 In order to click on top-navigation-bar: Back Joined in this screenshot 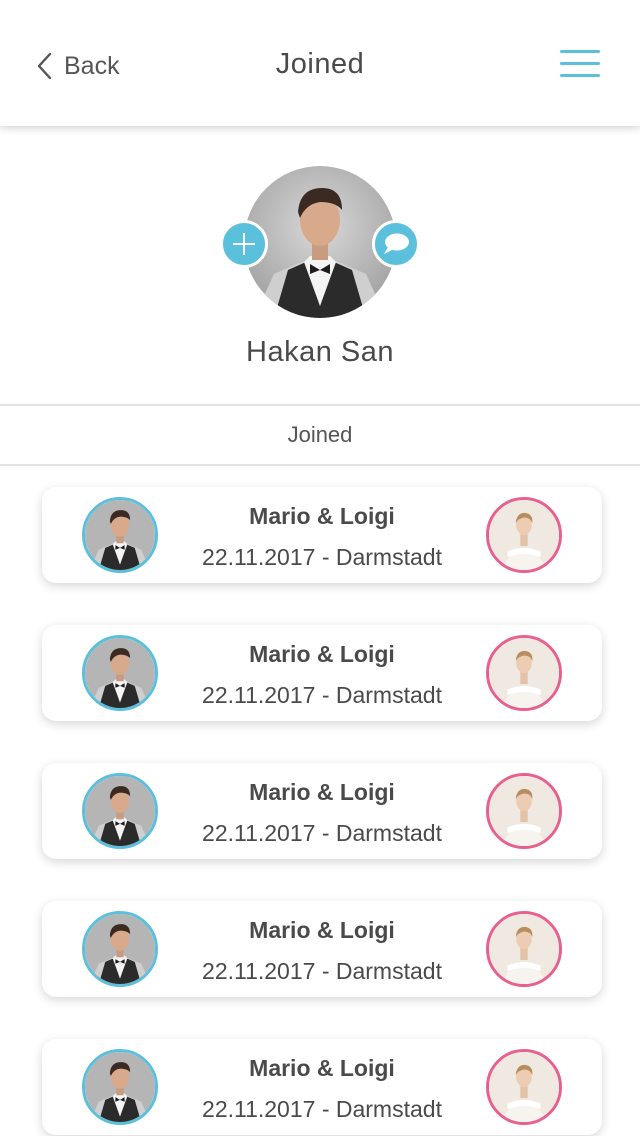, I will do `click(320, 63)`.